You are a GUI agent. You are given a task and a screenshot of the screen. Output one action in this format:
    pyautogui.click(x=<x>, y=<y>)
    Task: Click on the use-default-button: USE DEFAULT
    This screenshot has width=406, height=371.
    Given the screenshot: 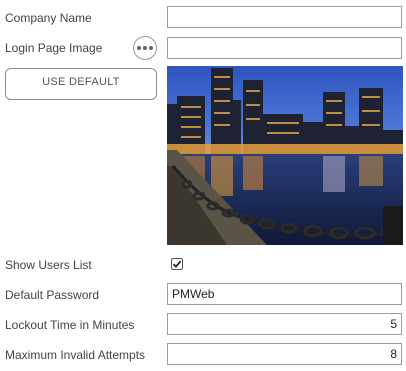 What is the action you would take?
    pyautogui.click(x=81, y=84)
    